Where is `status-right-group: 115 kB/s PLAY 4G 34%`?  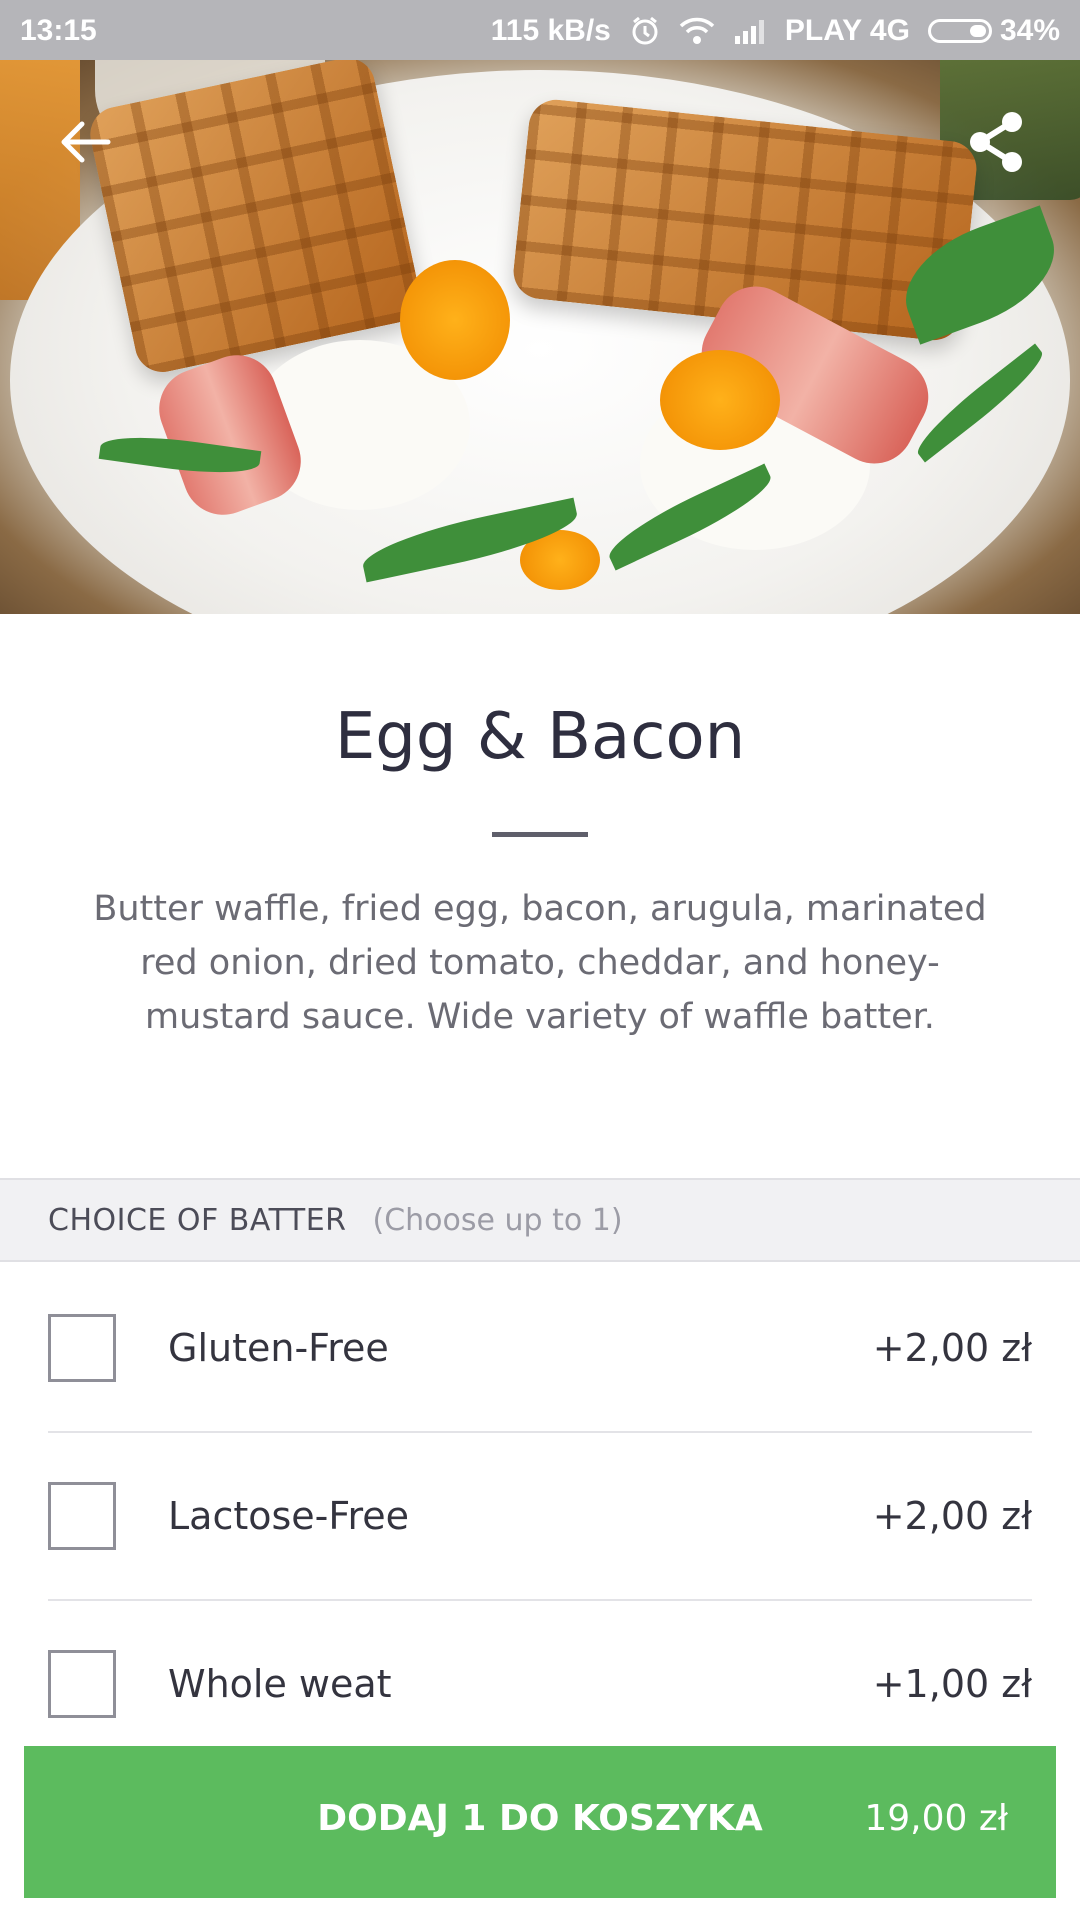 status-right-group: 115 kB/s PLAY 4G 34% is located at coordinates (775, 31).